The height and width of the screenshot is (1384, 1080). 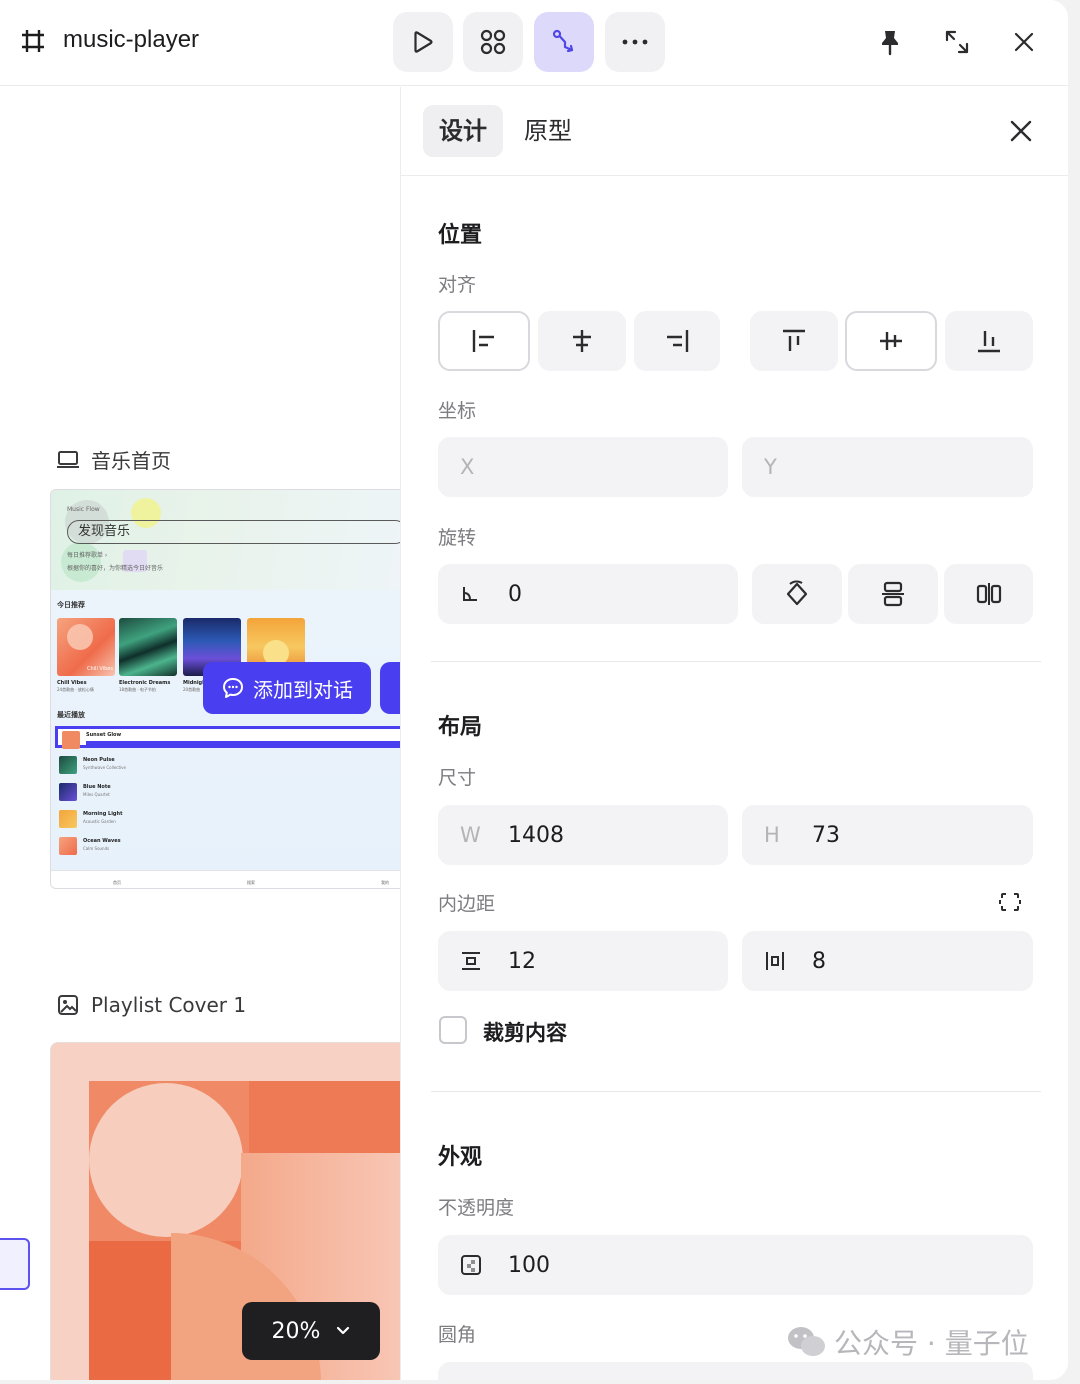 I want to click on cover-badge: Chill Vibes, so click(x=100, y=669).